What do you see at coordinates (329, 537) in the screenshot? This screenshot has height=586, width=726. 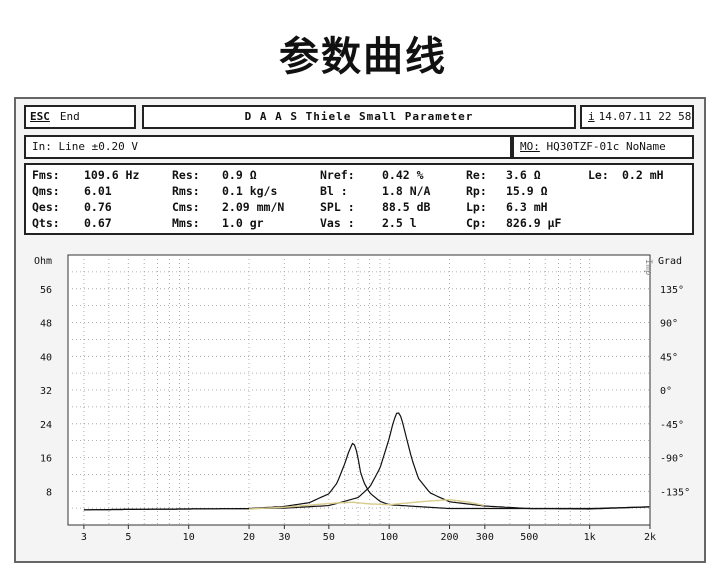 I see `x-tick-label: 50` at bounding box center [329, 537].